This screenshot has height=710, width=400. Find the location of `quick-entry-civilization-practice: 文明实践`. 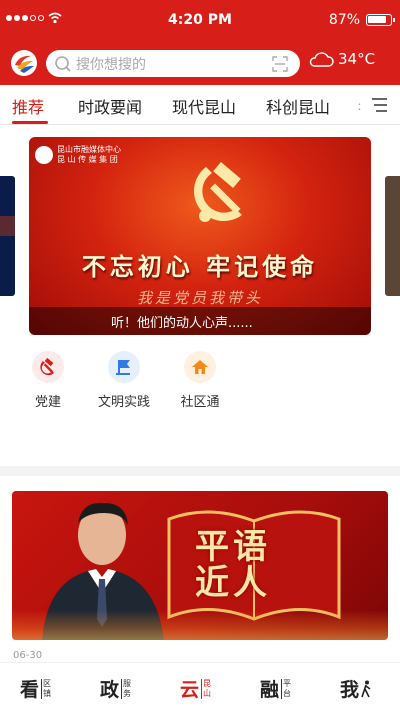

quick-entry-civilization-practice: 文明实践 is located at coordinates (124, 380).